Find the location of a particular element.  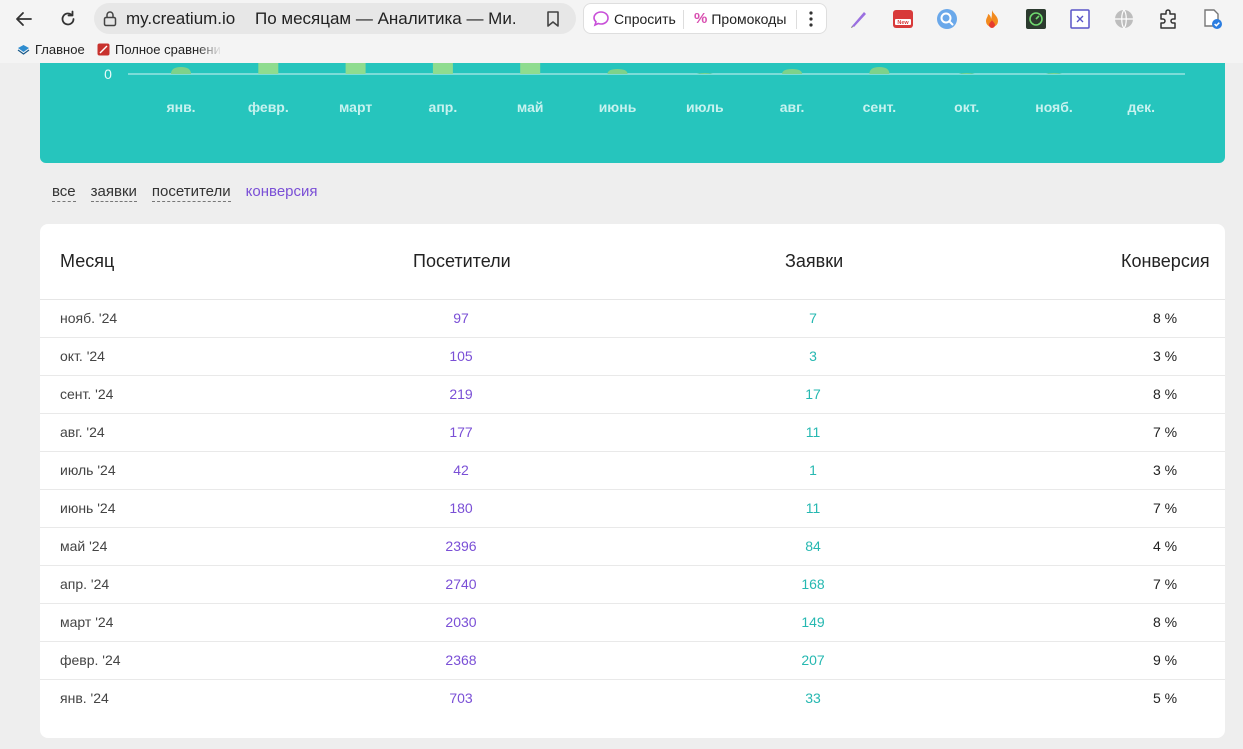

ask-button: Спросить is located at coordinates (634, 19).